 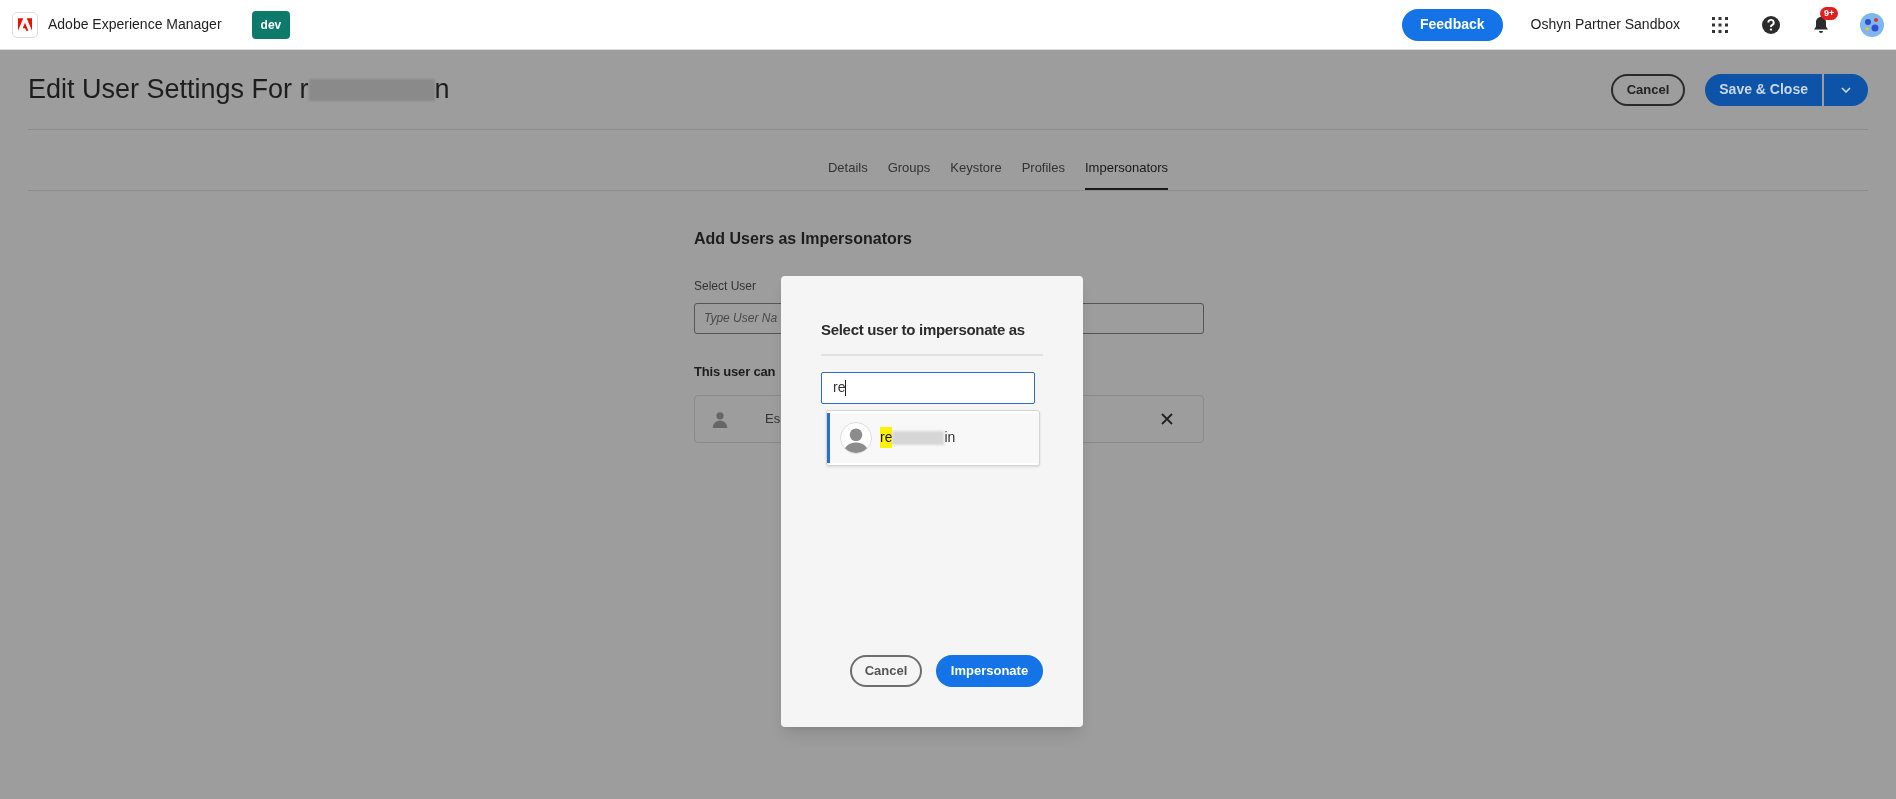 I want to click on user-option: re in, so click(x=933, y=437).